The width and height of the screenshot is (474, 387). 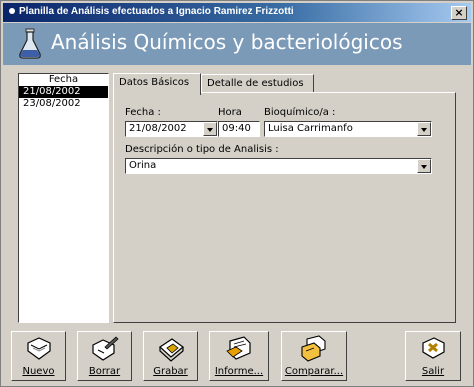 I want to click on save-disk-icon, so click(x=171, y=350).